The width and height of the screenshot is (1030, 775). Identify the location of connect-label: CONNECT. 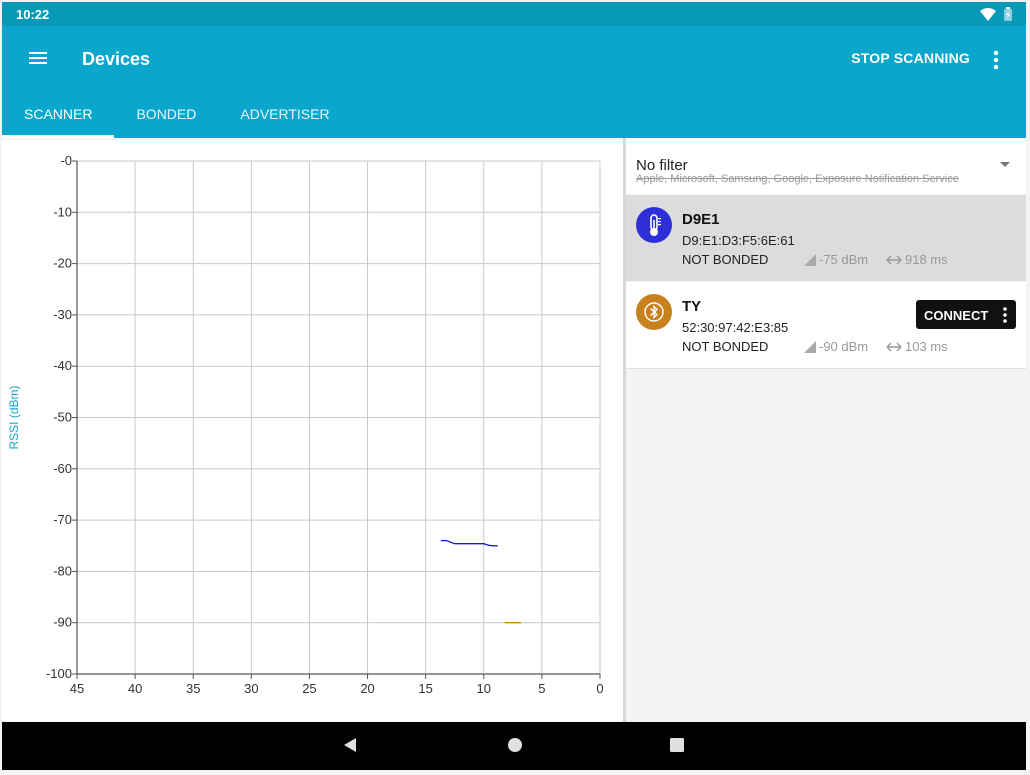
(956, 315).